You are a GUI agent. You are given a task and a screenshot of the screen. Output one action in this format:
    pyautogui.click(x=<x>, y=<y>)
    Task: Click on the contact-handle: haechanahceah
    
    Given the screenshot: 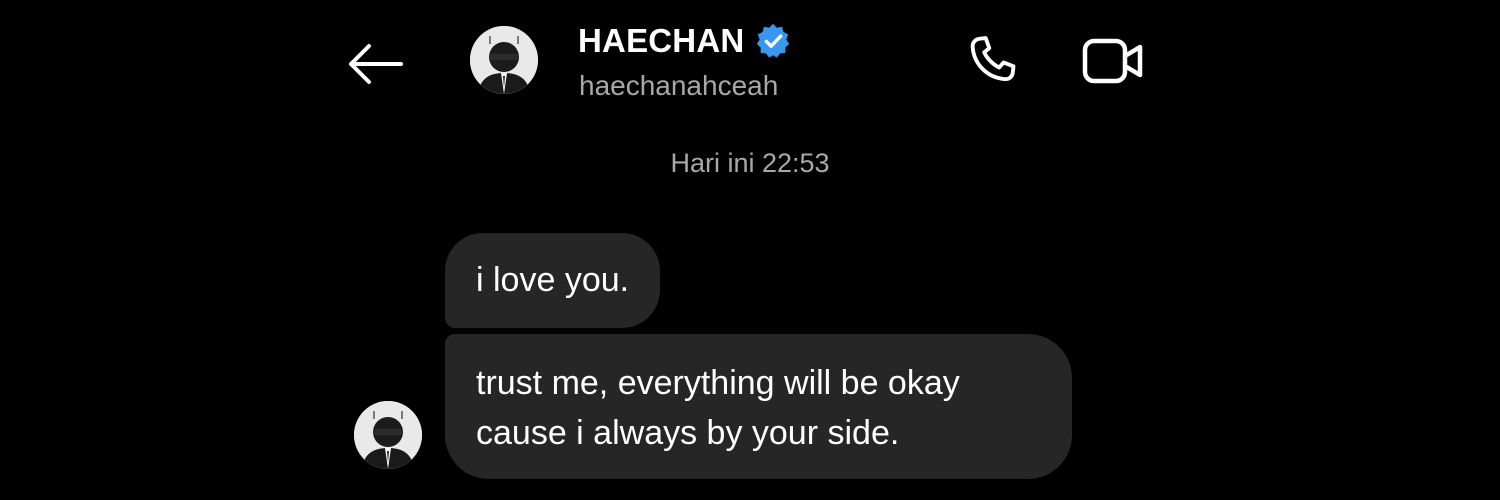 What is the action you would take?
    pyautogui.click(x=678, y=86)
    